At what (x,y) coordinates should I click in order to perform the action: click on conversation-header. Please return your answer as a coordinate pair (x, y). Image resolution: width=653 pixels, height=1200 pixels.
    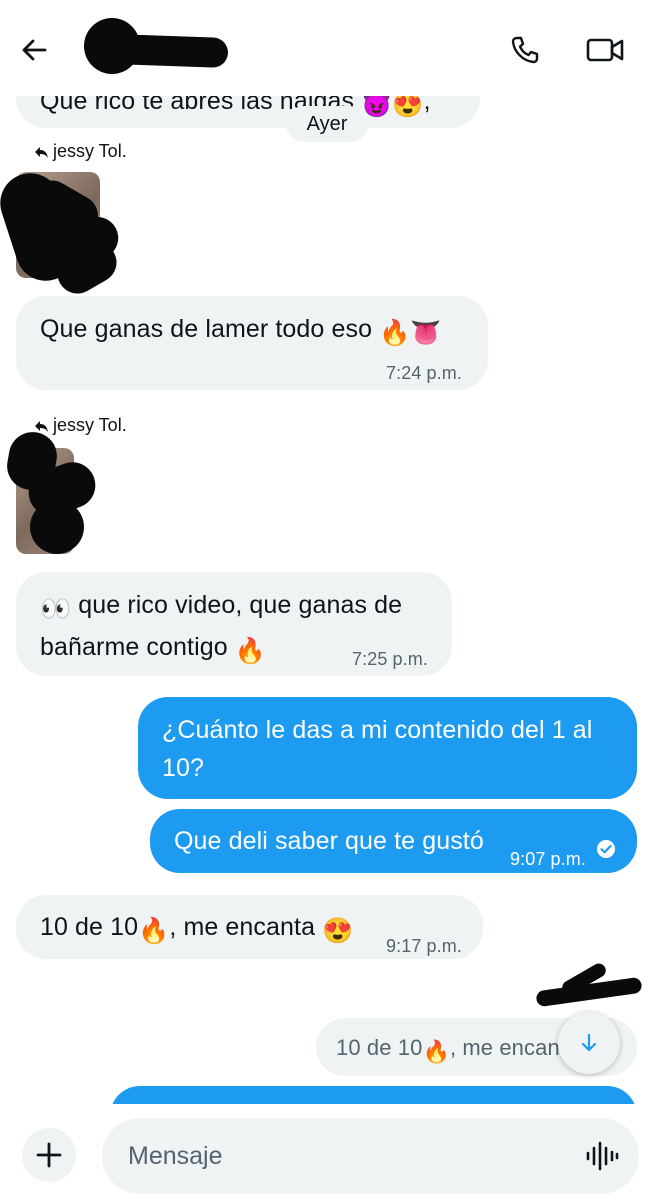
    Looking at the image, I should click on (326, 48).